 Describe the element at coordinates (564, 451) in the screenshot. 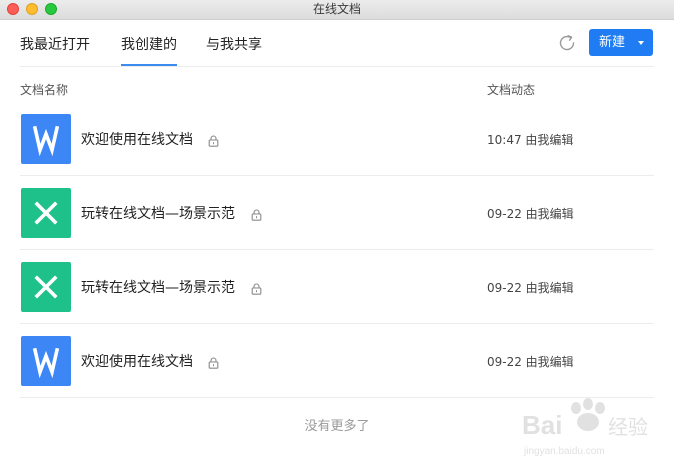

I see `svg-text: jingyan.baidu.com` at that location.